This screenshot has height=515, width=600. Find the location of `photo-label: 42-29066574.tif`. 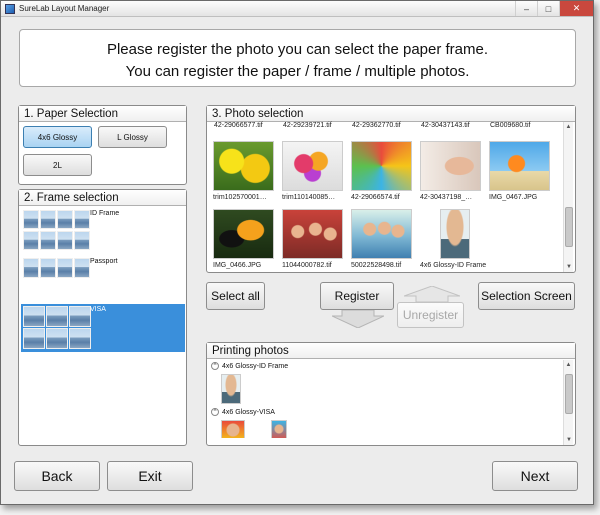

photo-label: 42-29066574.tif is located at coordinates (375, 197).